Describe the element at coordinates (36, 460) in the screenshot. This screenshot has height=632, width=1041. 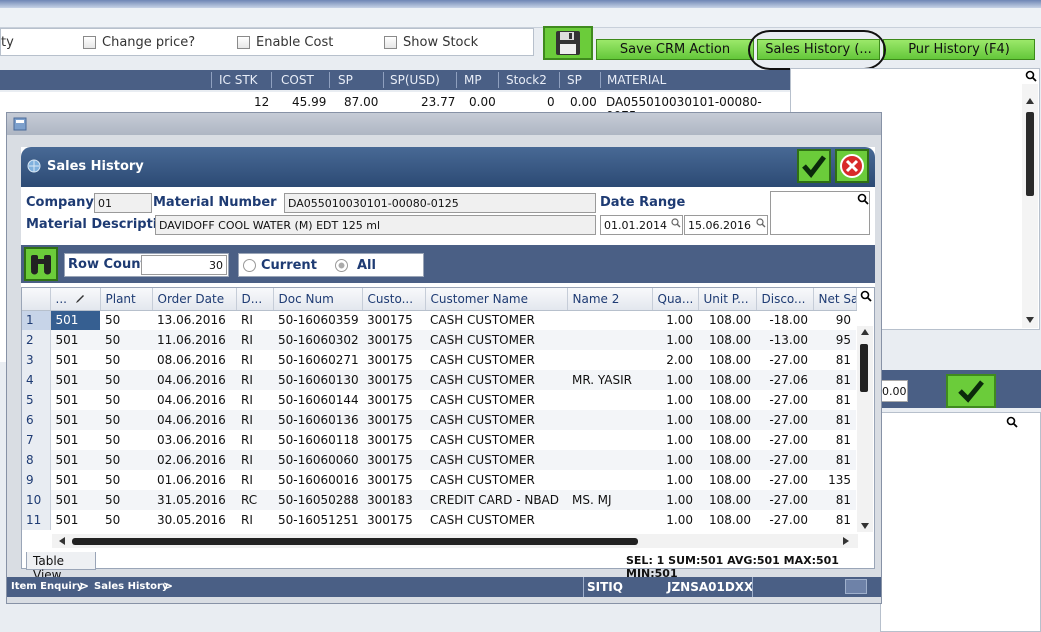
I see `row-number: 8` at that location.